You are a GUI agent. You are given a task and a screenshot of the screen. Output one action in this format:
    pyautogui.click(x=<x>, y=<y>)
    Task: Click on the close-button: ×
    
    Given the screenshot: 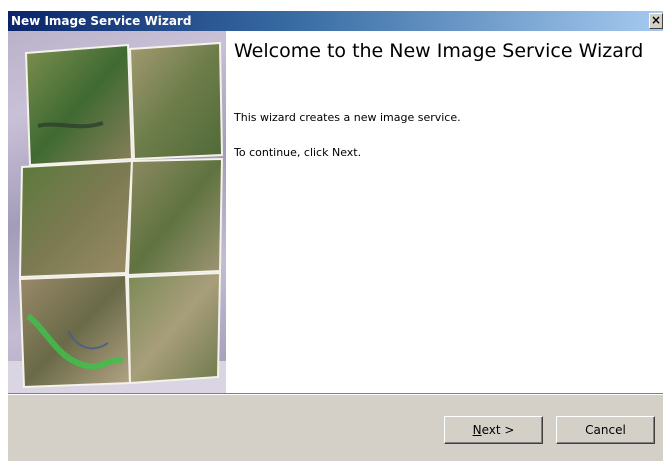 What is the action you would take?
    pyautogui.click(x=656, y=21)
    